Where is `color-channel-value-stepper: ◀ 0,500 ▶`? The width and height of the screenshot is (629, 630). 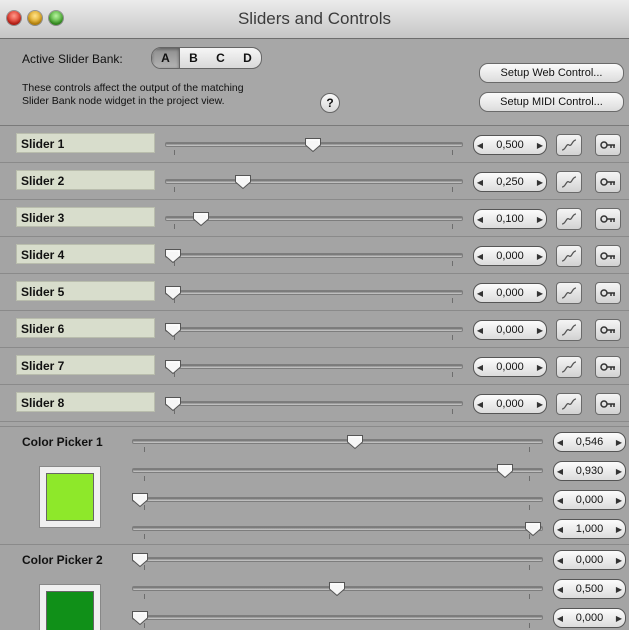
color-channel-value-stepper: ◀ 0,500 ▶ is located at coordinates (589, 589).